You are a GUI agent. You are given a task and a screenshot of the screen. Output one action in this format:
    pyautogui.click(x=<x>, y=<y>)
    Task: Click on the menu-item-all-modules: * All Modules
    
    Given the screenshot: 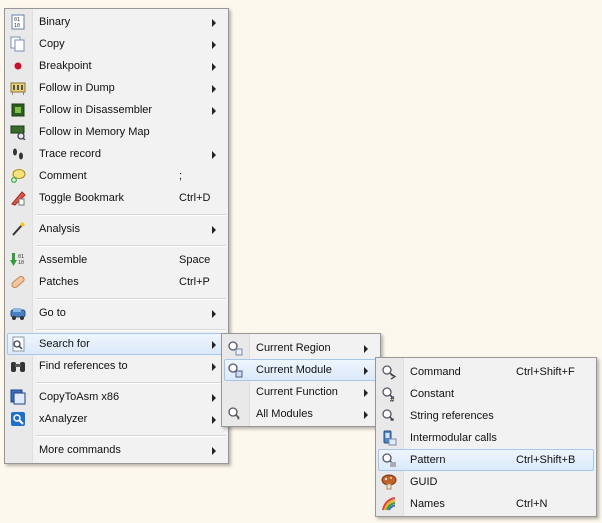 What is the action you would take?
    pyautogui.click(x=301, y=414)
    